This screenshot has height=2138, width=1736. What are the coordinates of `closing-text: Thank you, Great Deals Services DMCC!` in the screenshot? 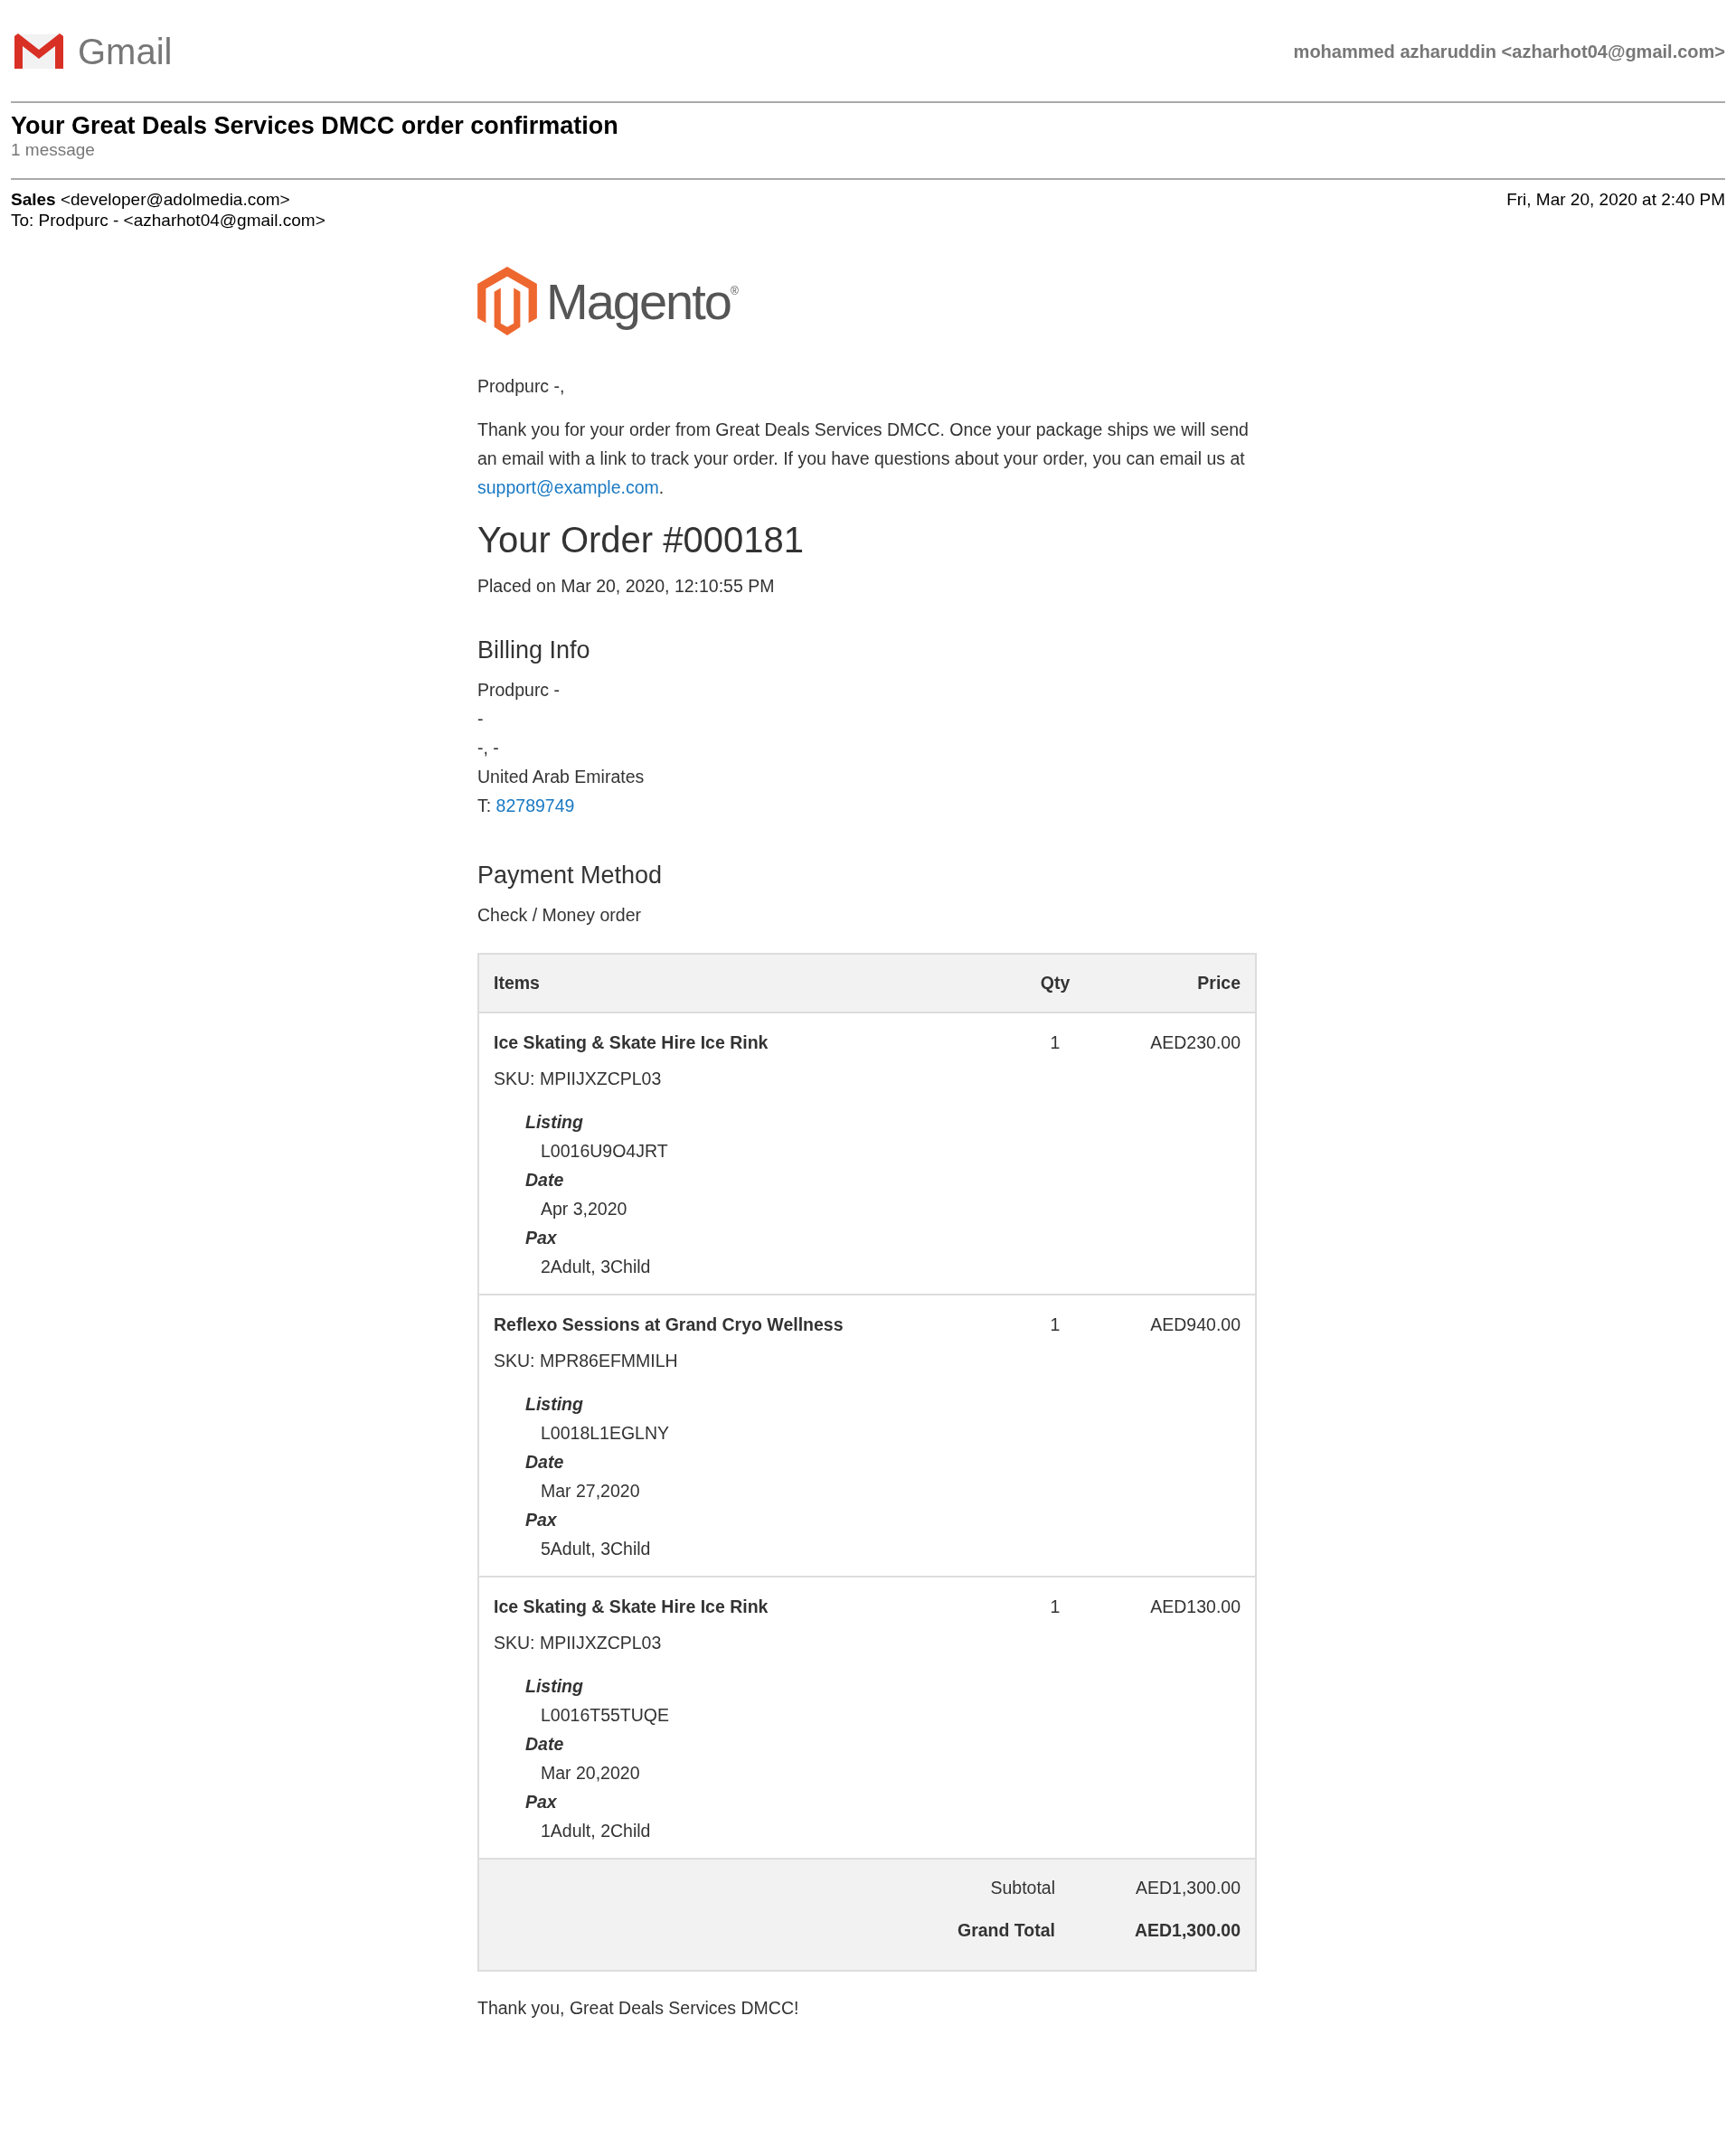 It's located at (638, 2009).